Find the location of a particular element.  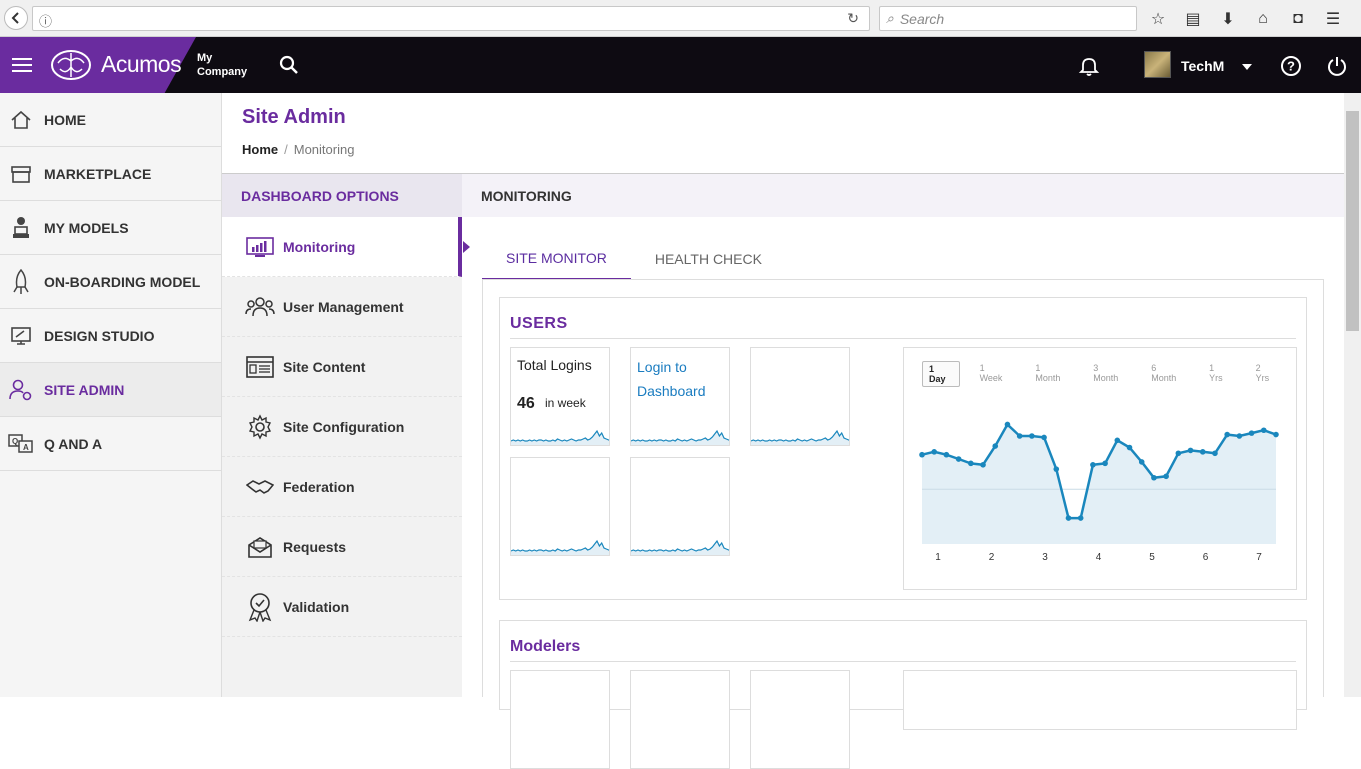

monitoring-tabs: SITE MONITOR HEALTH CHECK is located at coordinates (634, 259).